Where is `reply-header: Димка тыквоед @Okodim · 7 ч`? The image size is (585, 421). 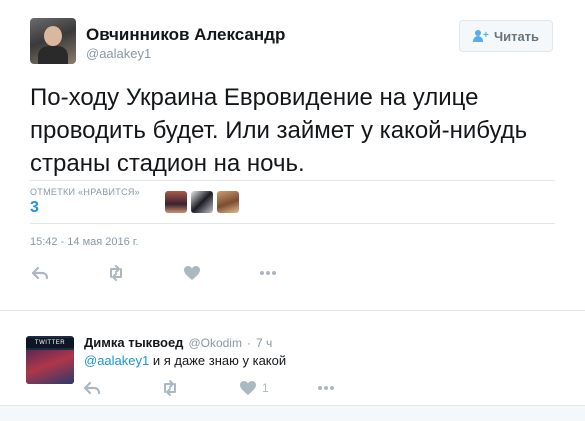
reply-header: Димка тыквоед @Okodim · 7 ч is located at coordinates (178, 342).